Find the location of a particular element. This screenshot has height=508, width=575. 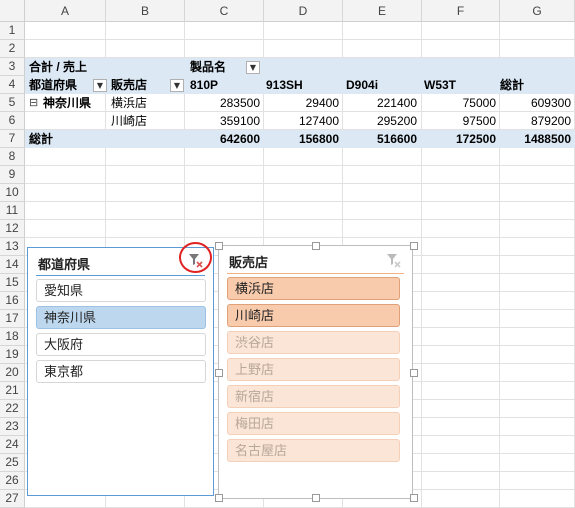

row-header: 22 is located at coordinates (12, 409).